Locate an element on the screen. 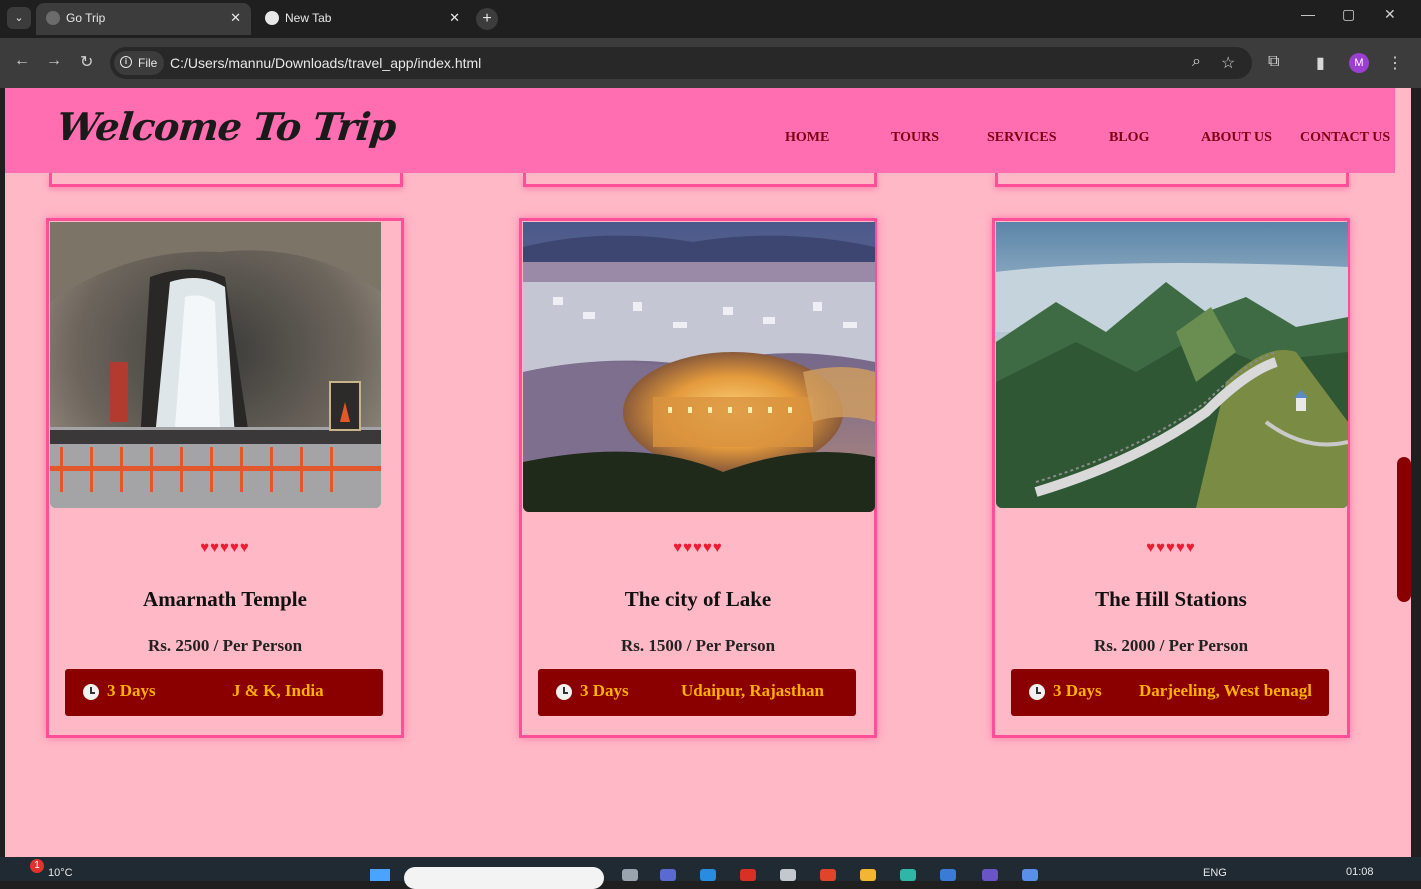 This screenshot has height=889, width=1421. forward-icon: → is located at coordinates (54, 61).